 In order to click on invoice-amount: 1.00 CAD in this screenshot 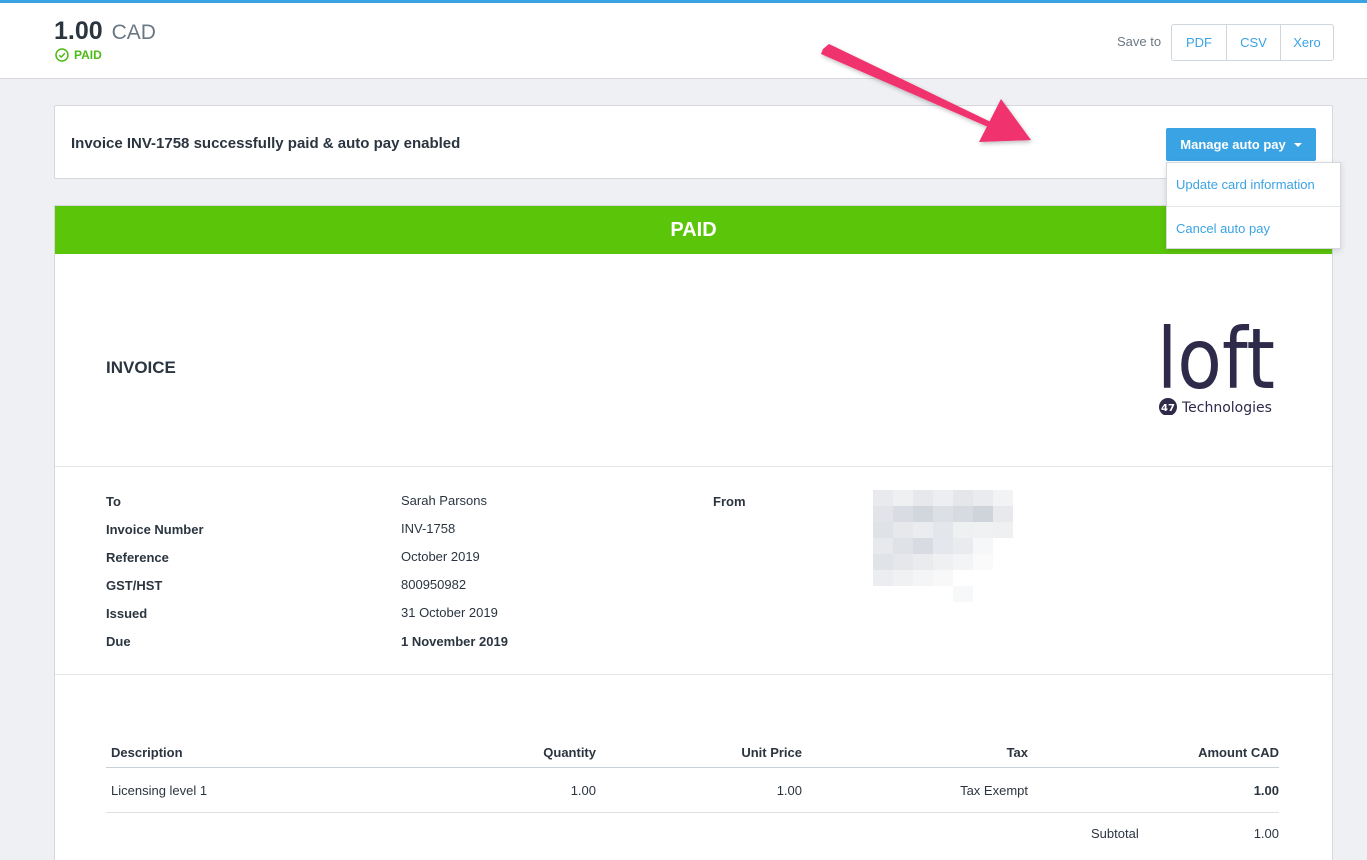, I will do `click(105, 31)`.